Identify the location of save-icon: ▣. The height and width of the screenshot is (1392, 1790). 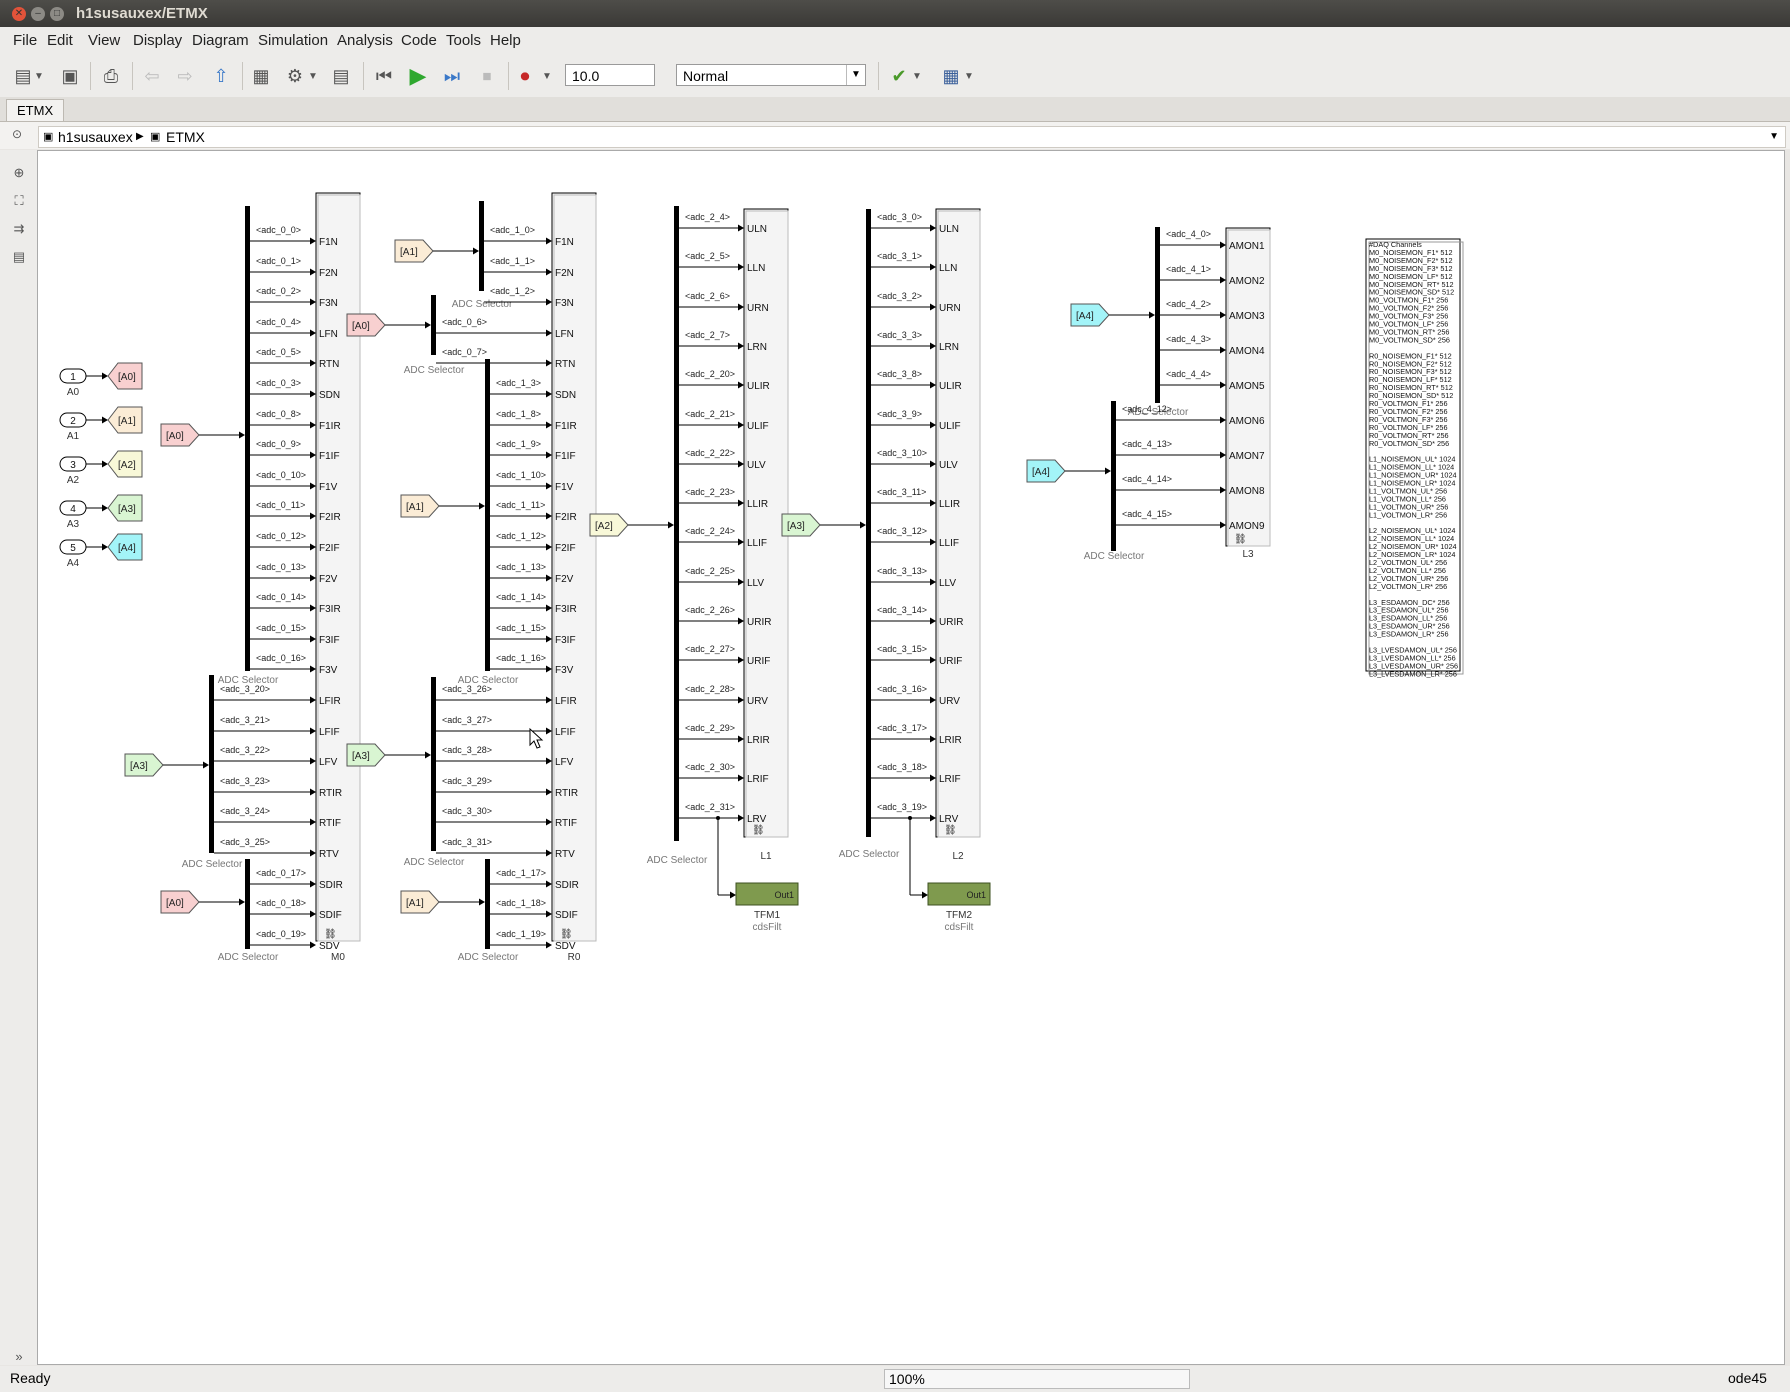
(70, 76).